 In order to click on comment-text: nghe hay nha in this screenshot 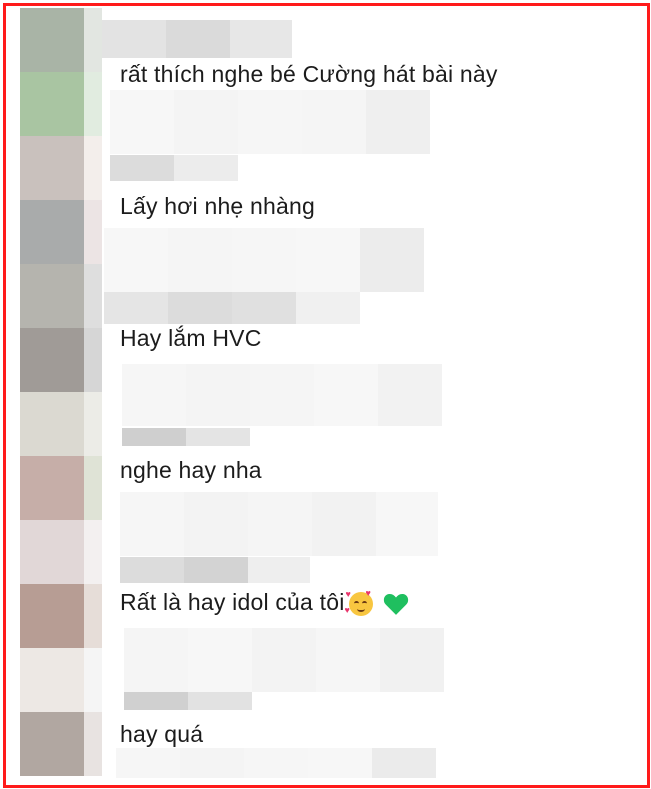, I will do `click(191, 470)`.